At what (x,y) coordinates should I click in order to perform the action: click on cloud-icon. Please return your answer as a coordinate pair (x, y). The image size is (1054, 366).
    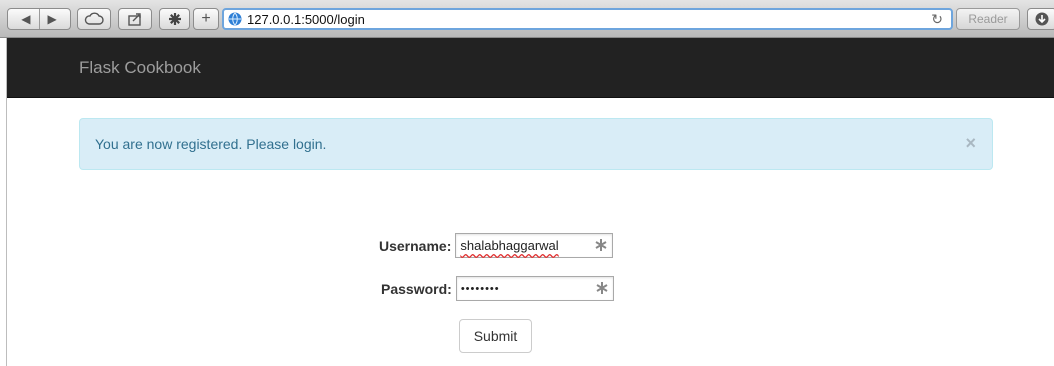
    Looking at the image, I should click on (94, 18).